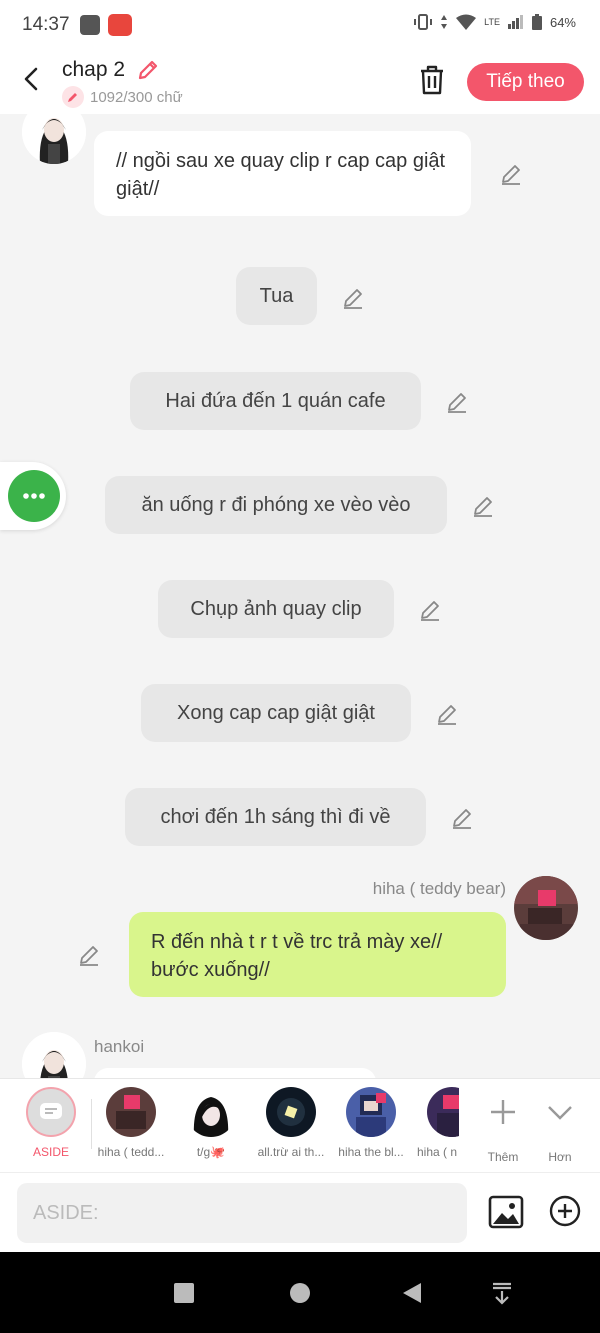  I want to click on narration-bubble: ăn uống r đi phóng xe vèo vèo, so click(276, 505).